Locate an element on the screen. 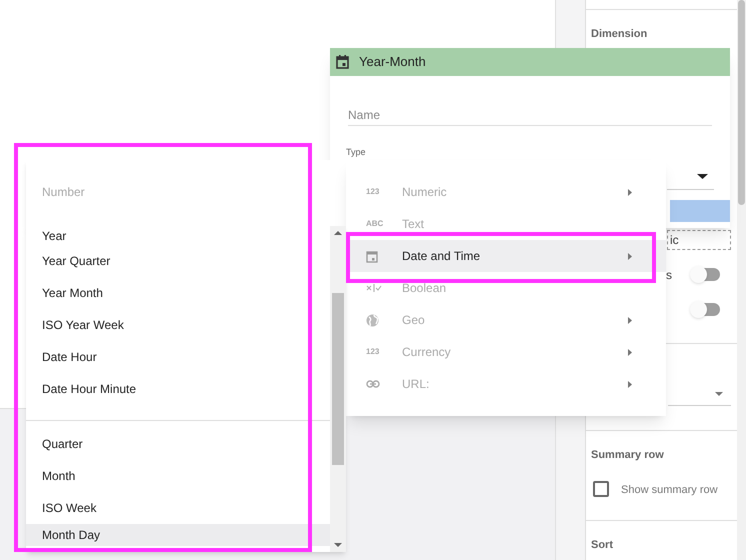 The width and height of the screenshot is (746, 560). section-title: Sort is located at coordinates (602, 545).